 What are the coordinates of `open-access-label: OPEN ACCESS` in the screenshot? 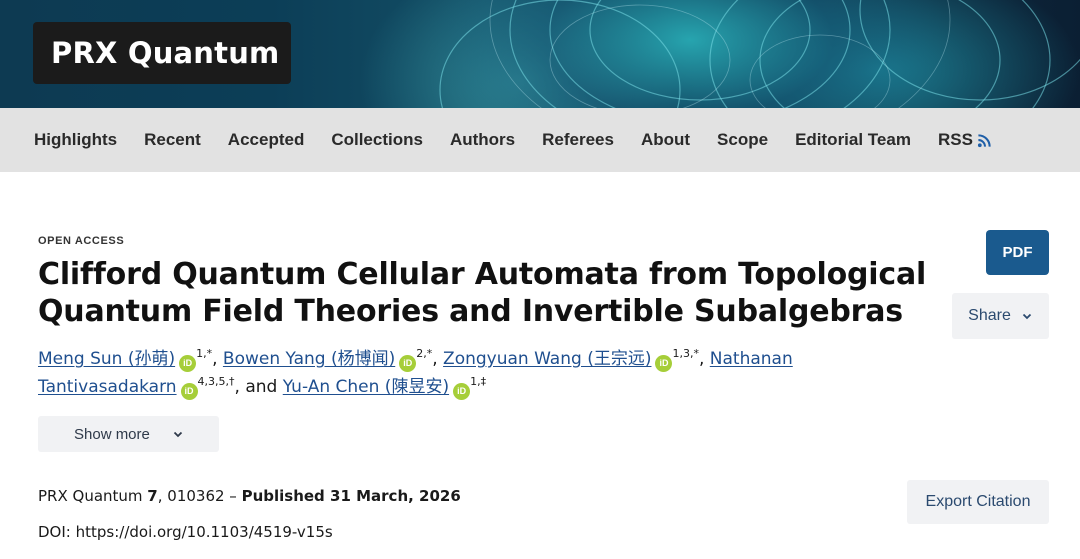 It's located at (81, 241).